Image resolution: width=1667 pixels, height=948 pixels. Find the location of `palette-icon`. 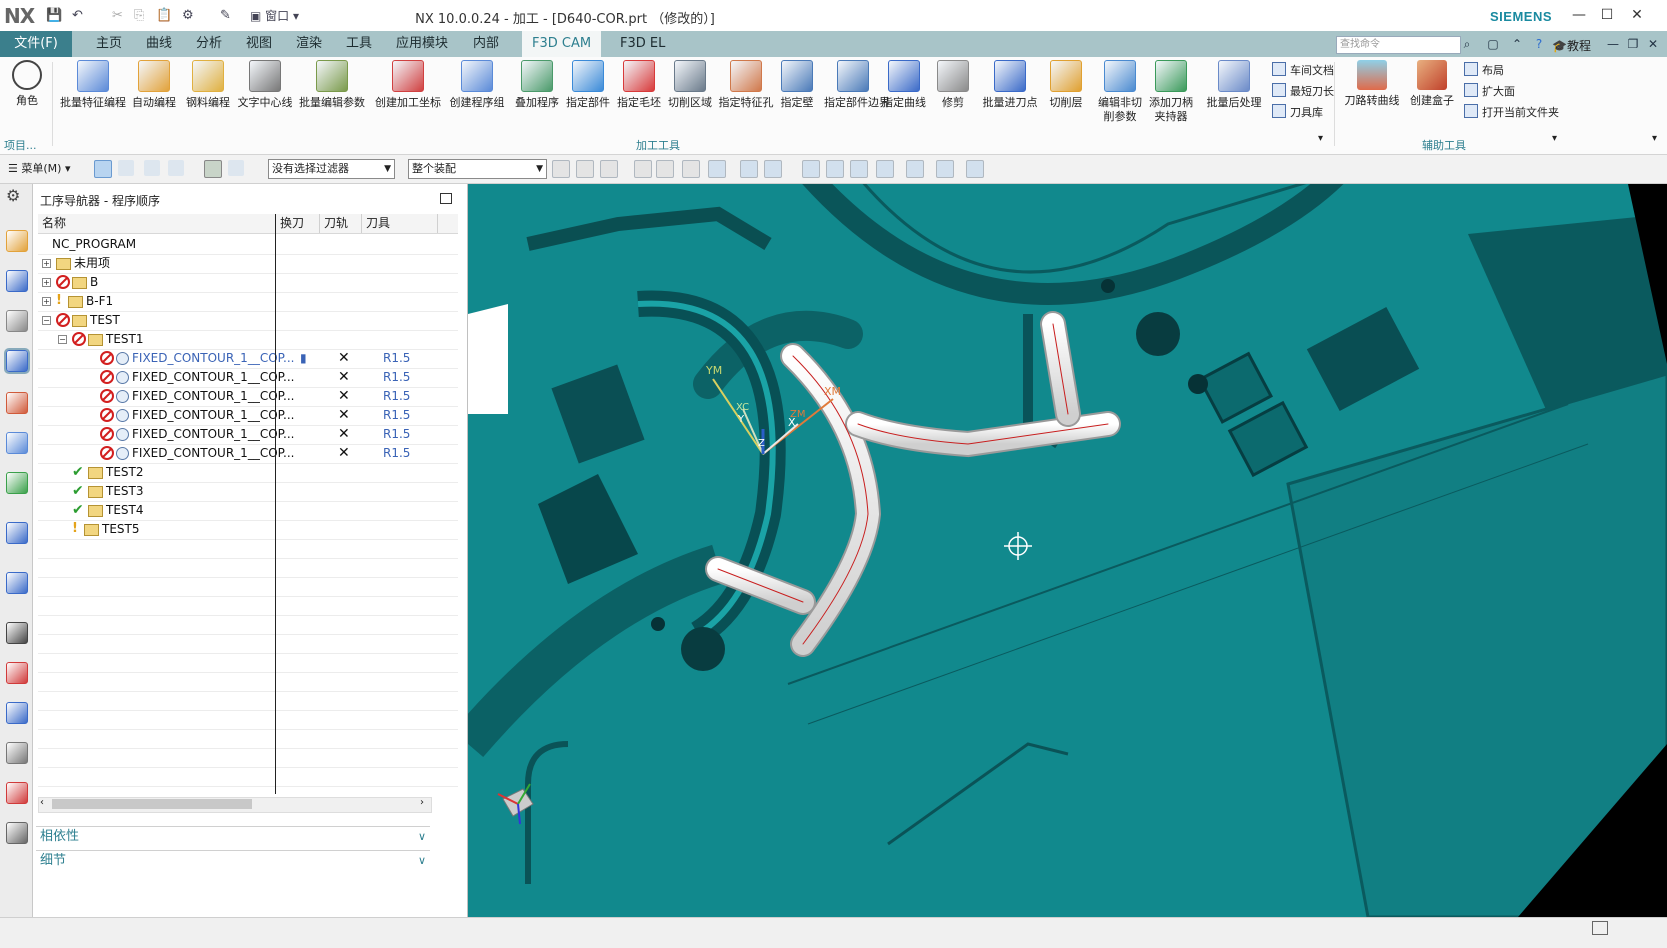

palette-icon is located at coordinates (17, 793).